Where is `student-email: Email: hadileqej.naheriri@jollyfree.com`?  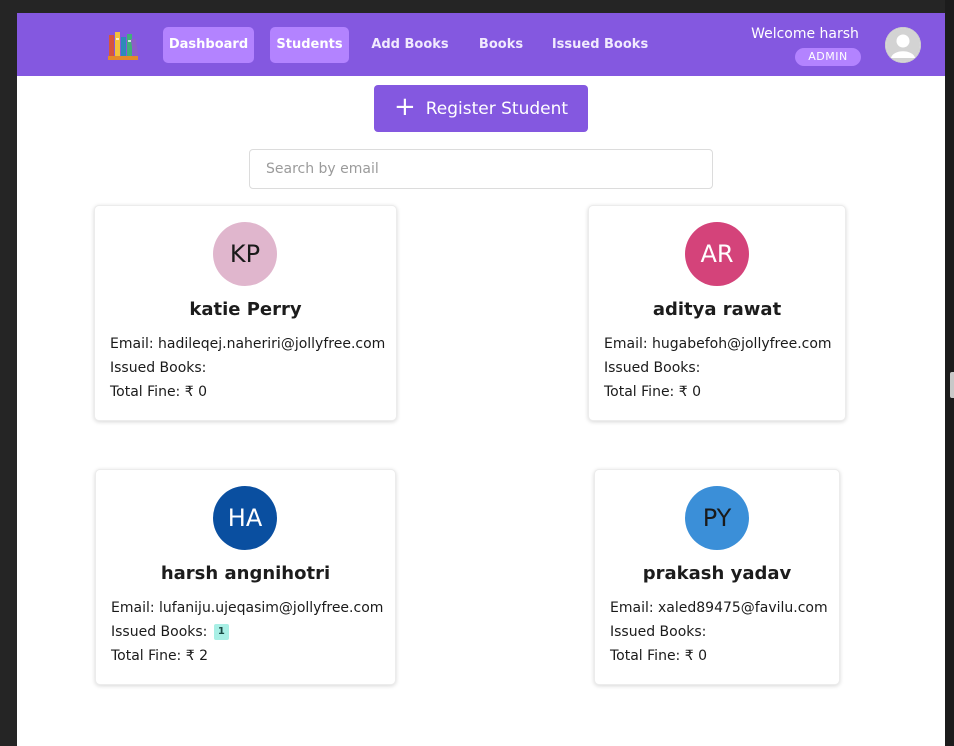
student-email: Email: hadileqej.naheriri@jollyfree.com is located at coordinates (247, 344).